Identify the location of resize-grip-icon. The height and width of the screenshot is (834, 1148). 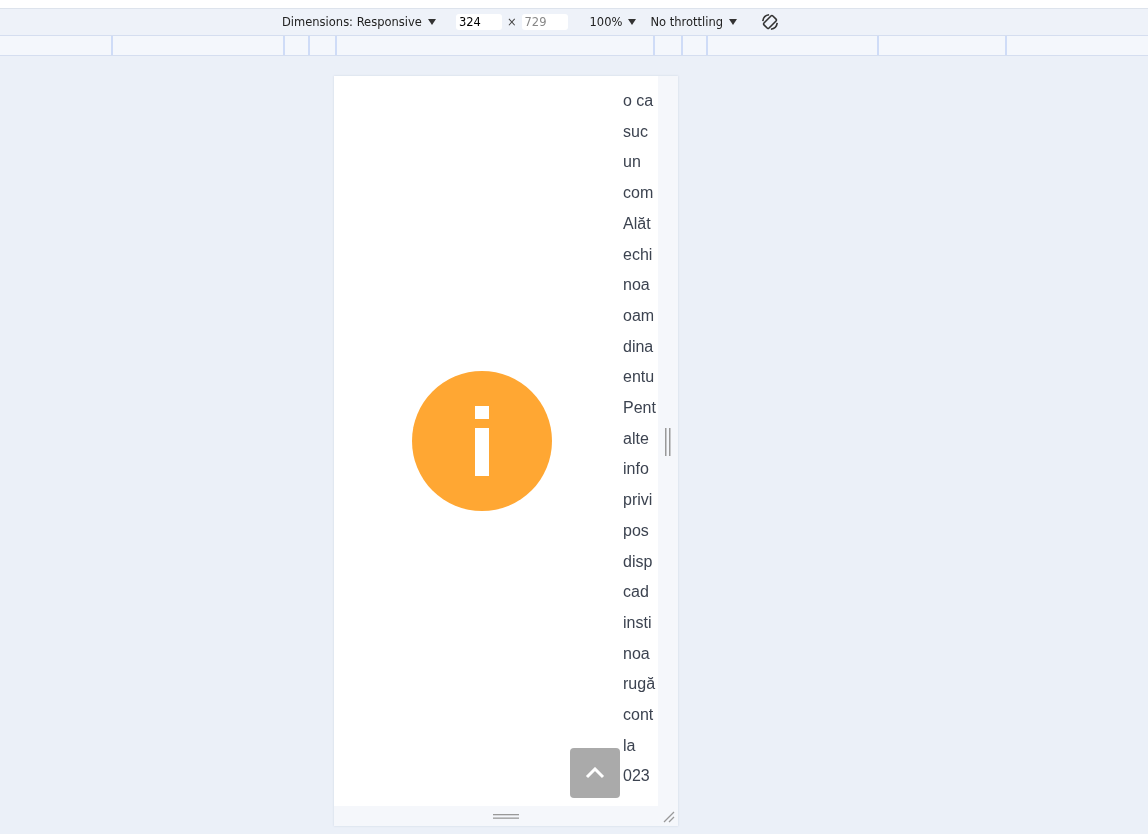
(668, 442).